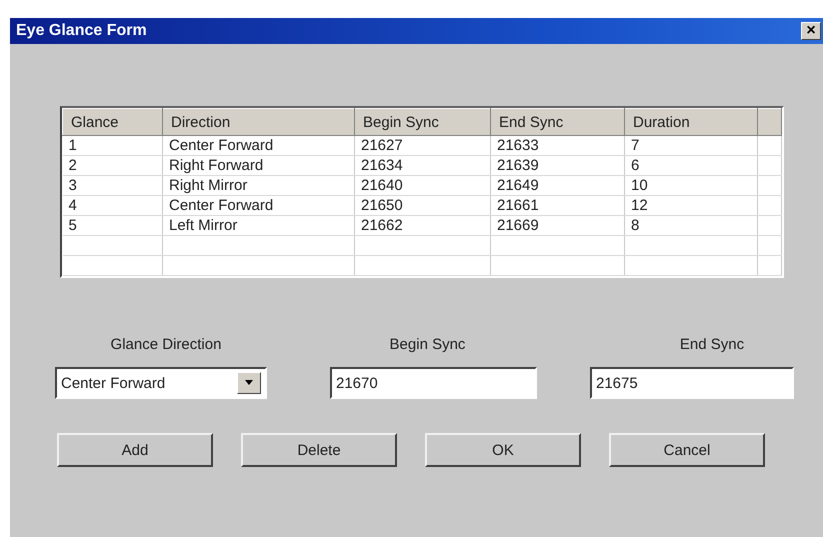  Describe the element at coordinates (422, 206) in the screenshot. I see `table-cell: 21650` at that location.